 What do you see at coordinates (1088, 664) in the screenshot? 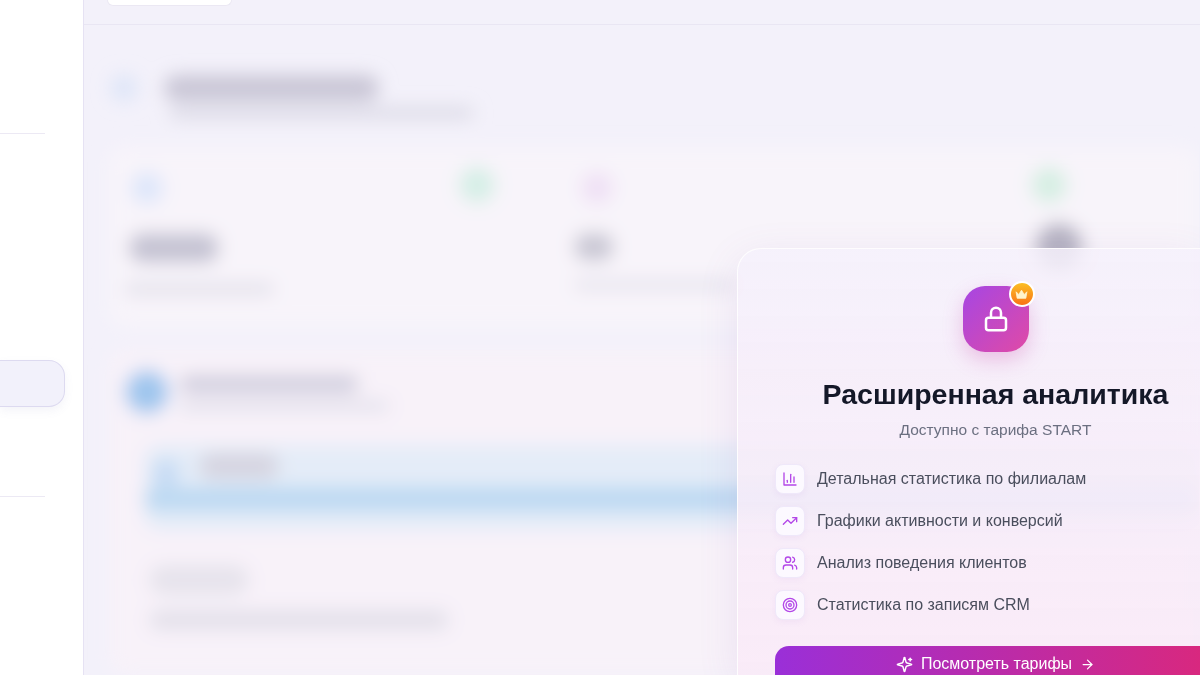
I see `arrow-right-icon` at bounding box center [1088, 664].